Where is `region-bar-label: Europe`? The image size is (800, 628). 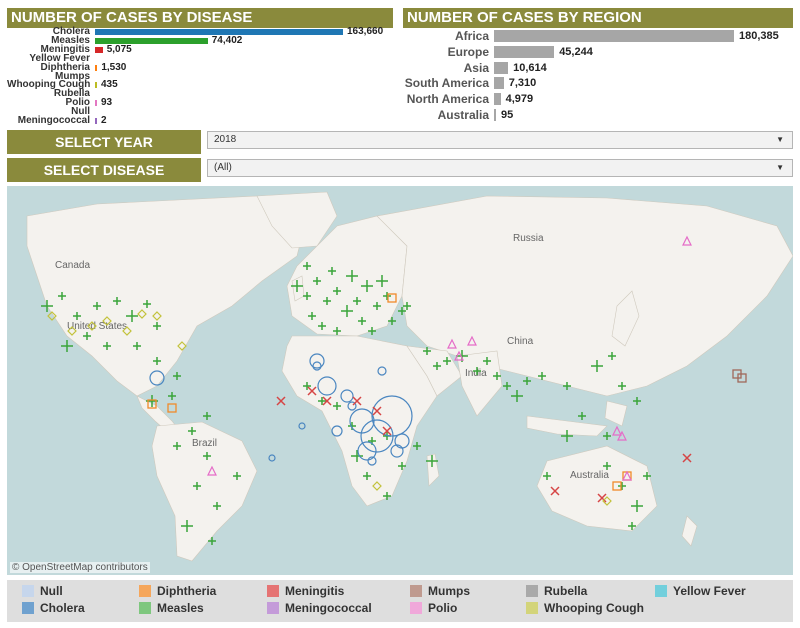
region-bar-label: Europe is located at coordinates (468, 51).